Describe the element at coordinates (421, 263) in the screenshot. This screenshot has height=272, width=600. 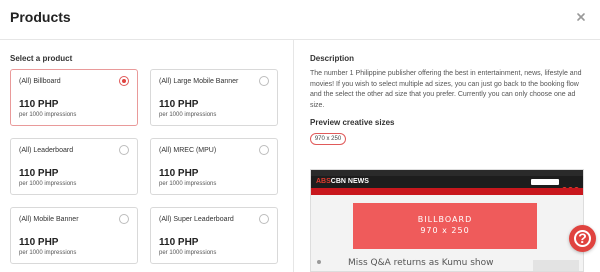
I see `preview-headline: Miss Q&A returns as Kumu show` at that location.